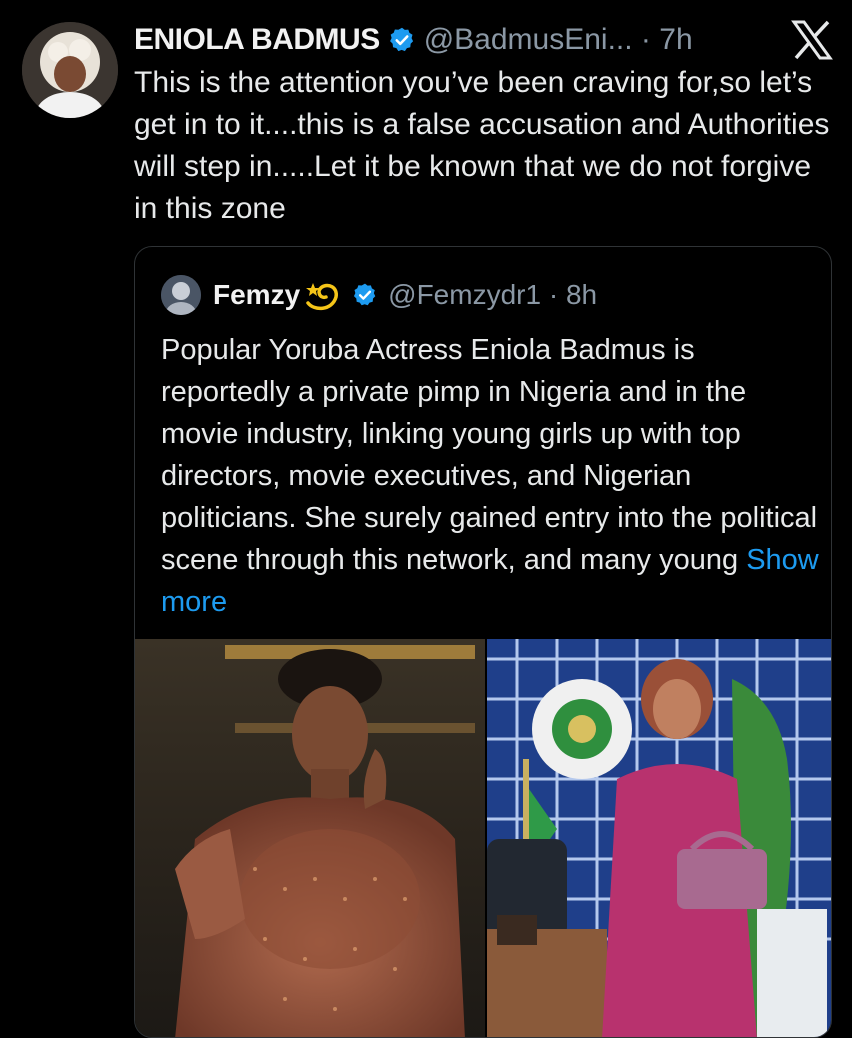 The height and width of the screenshot is (1038, 852). What do you see at coordinates (257, 40) in the screenshot?
I see `author-name: ENIOLA BADMUS` at bounding box center [257, 40].